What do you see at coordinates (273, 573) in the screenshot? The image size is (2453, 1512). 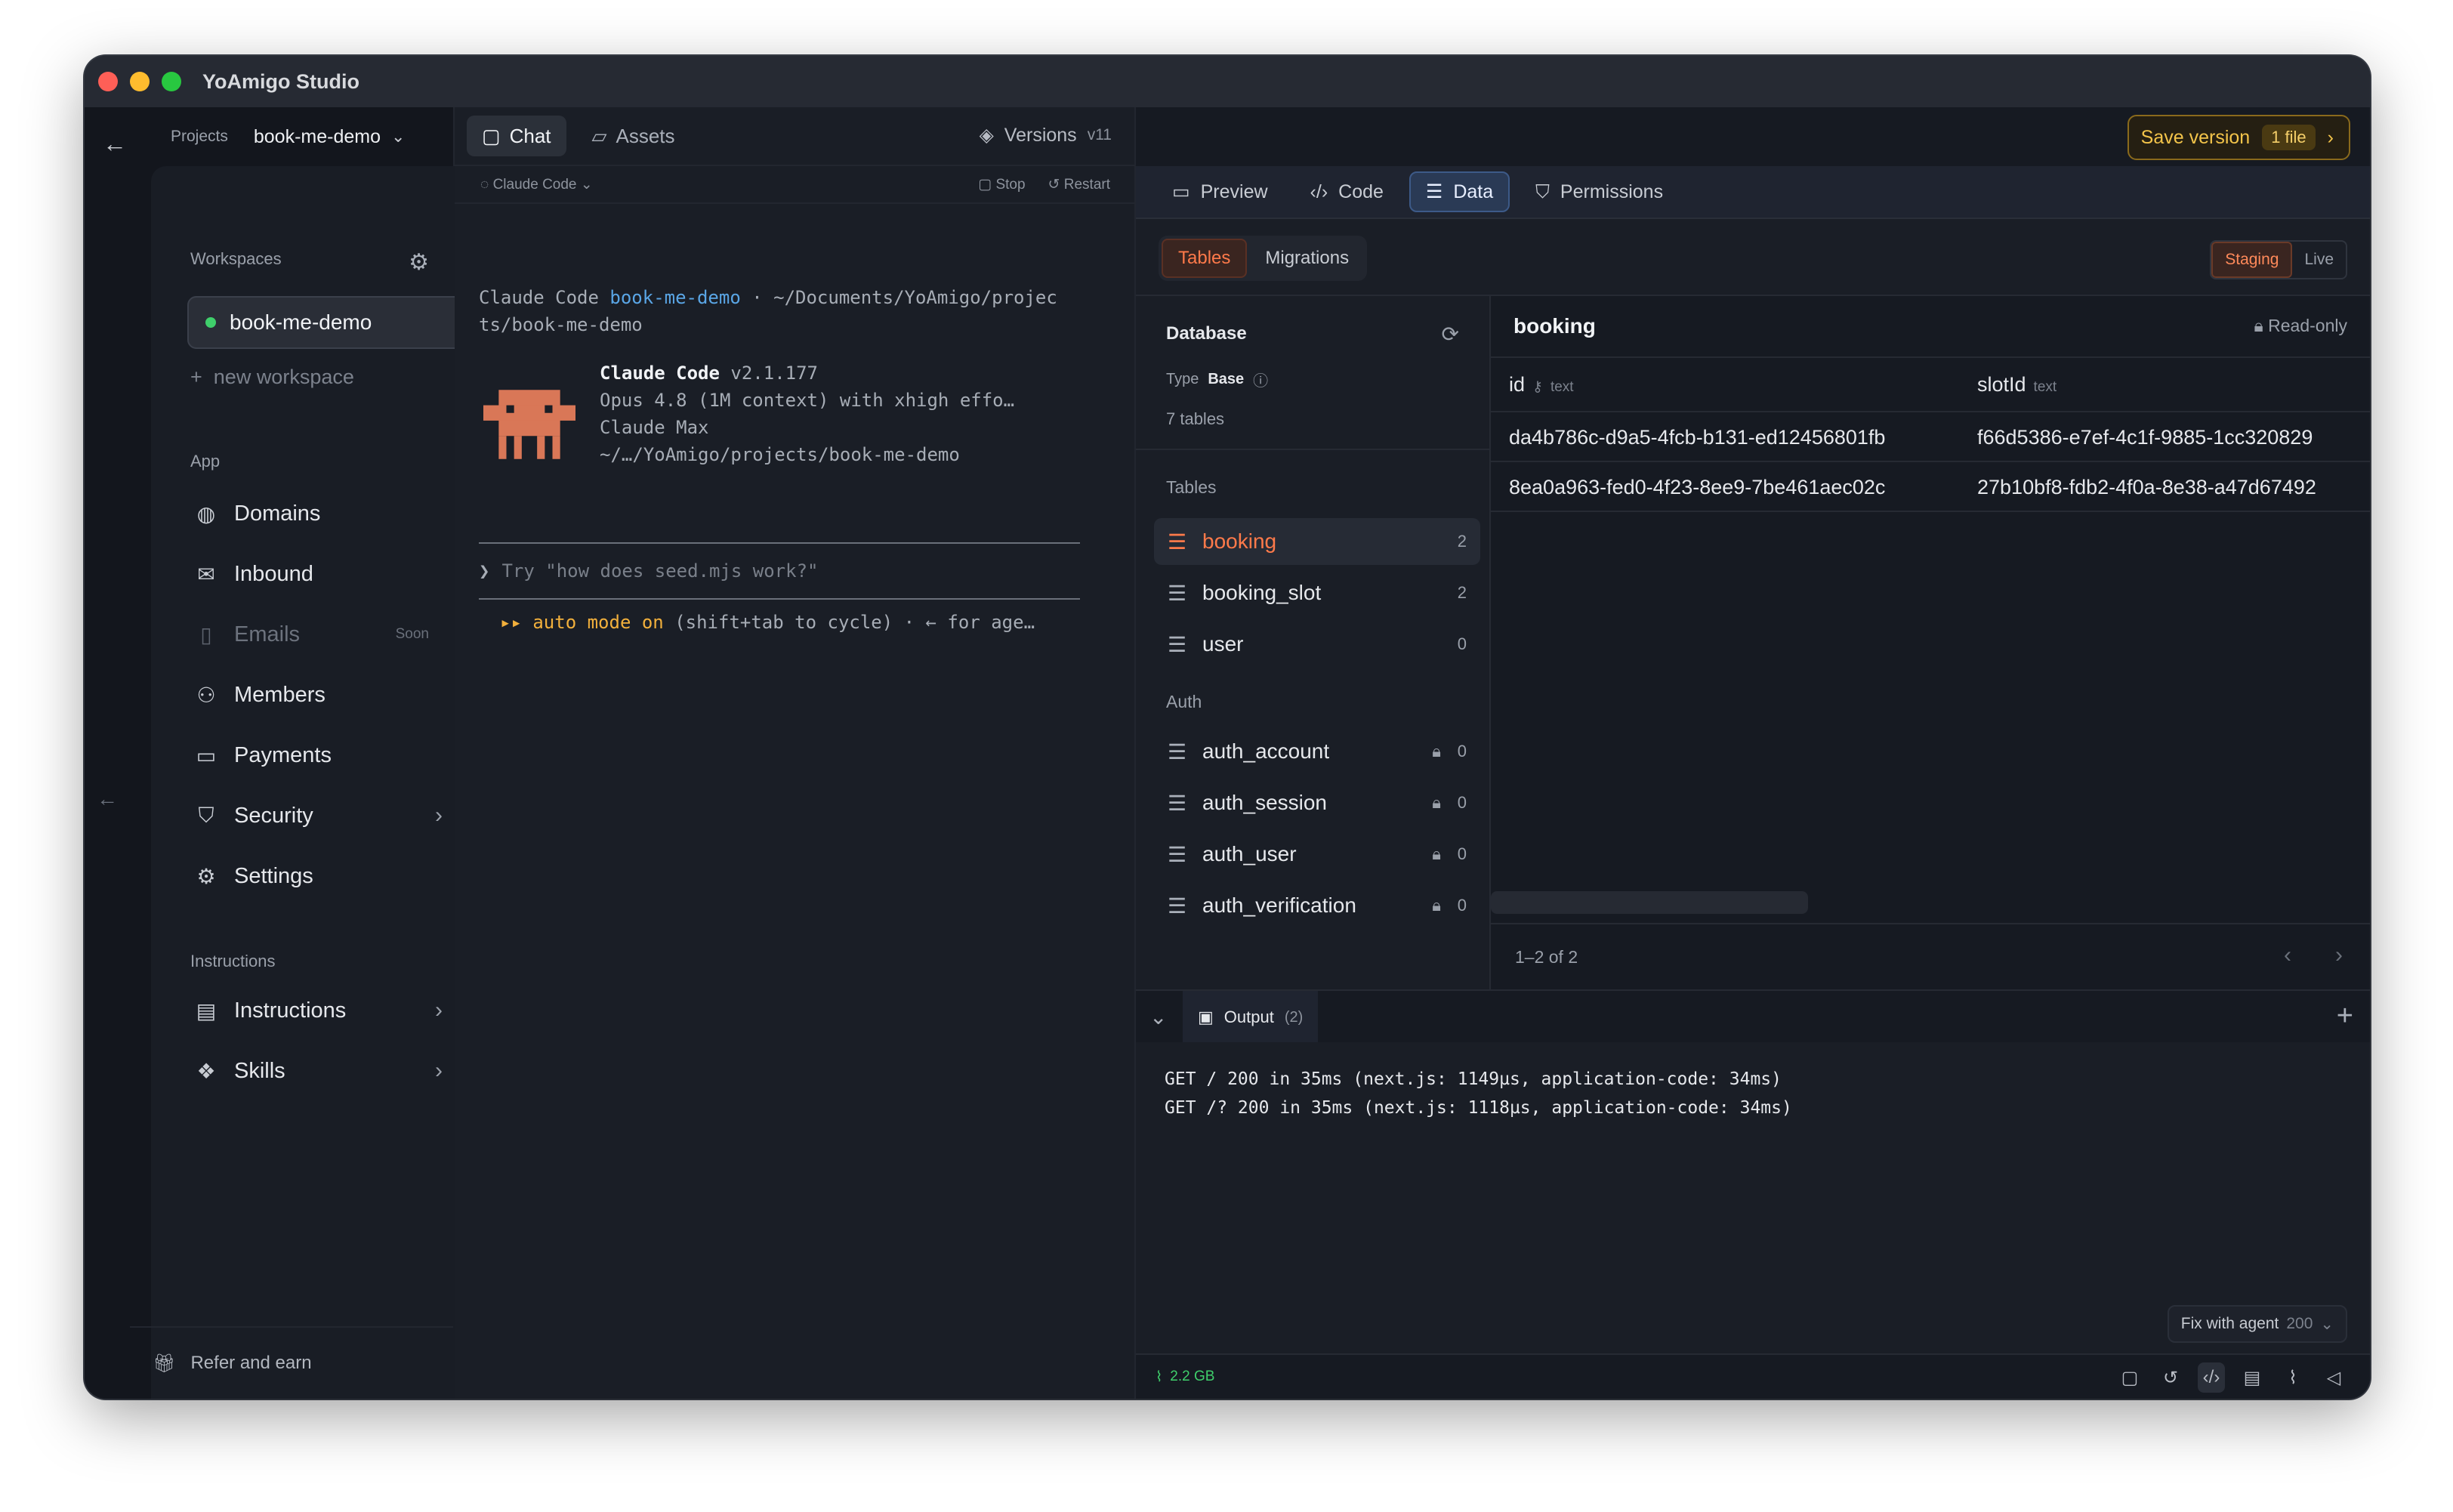 I see `sidebar-item-label: Inbound` at bounding box center [273, 573].